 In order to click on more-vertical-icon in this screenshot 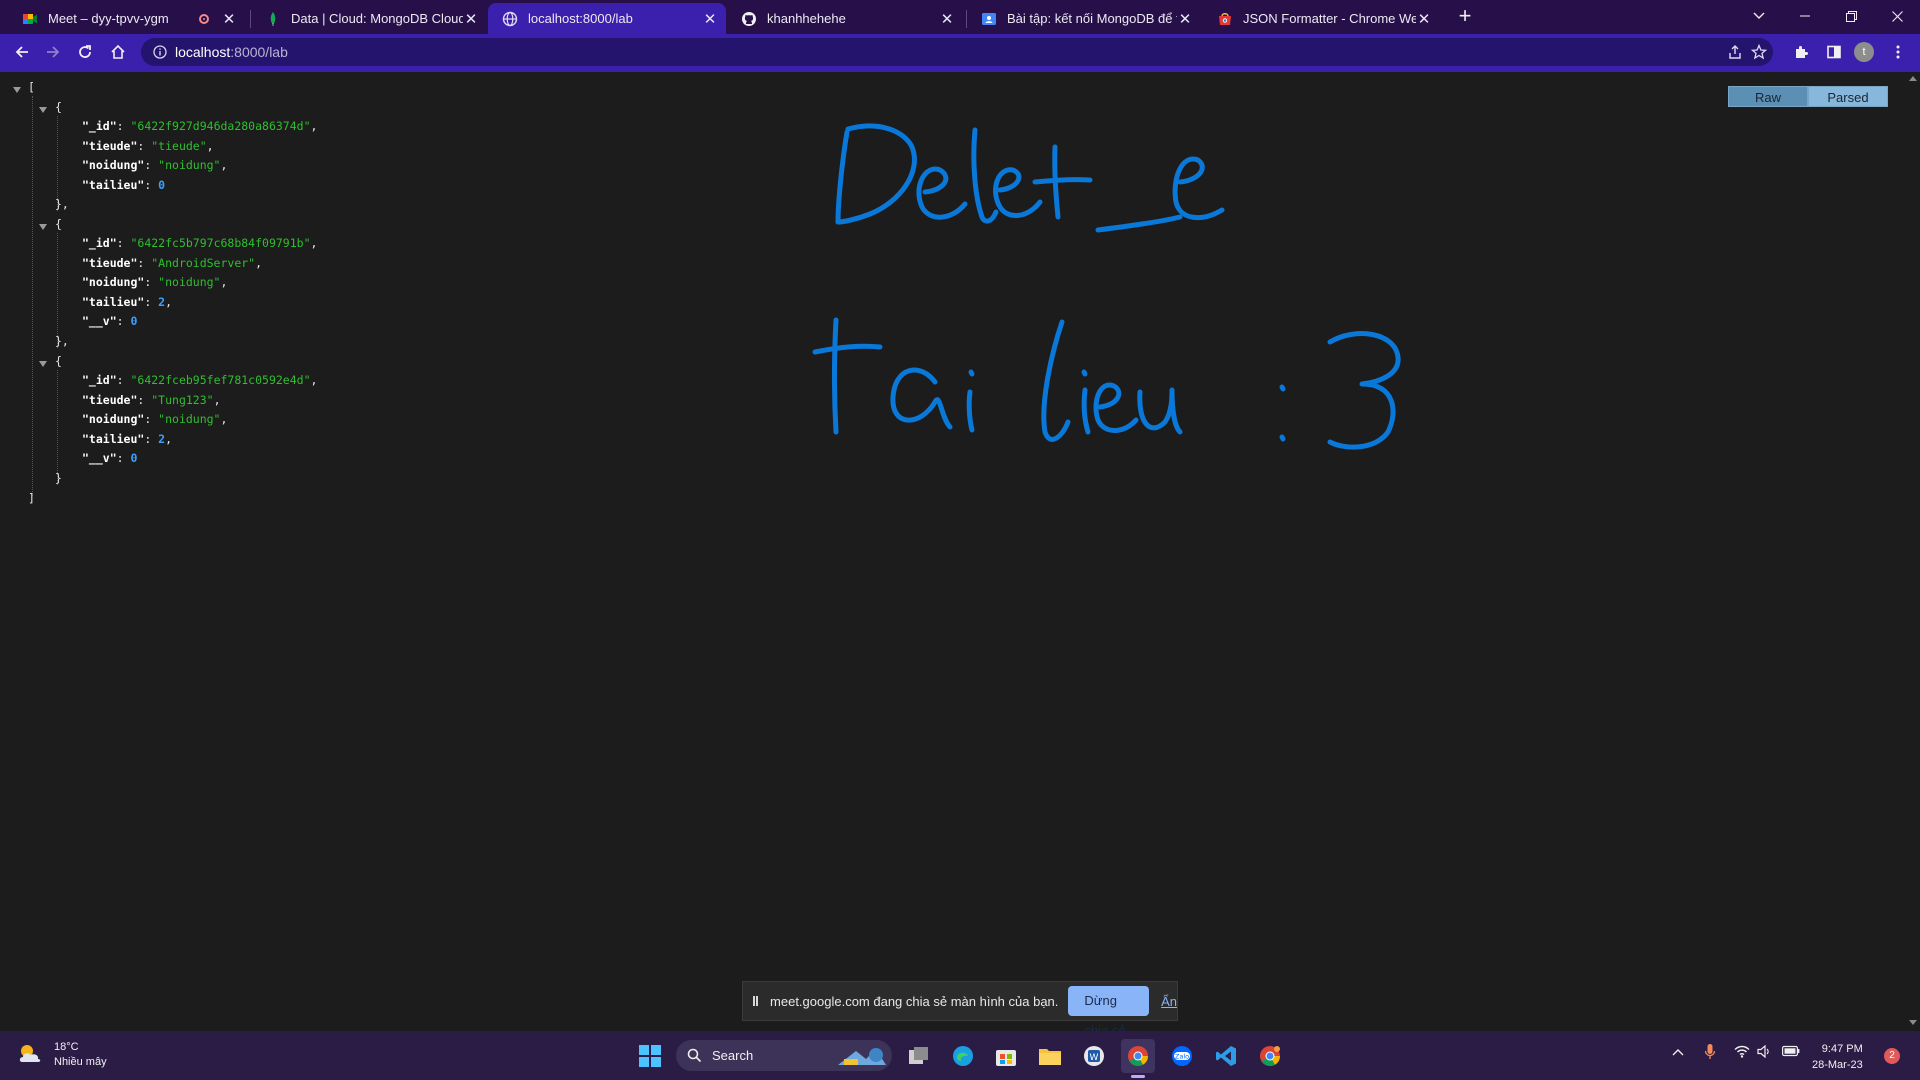, I will do `click(1898, 52)`.